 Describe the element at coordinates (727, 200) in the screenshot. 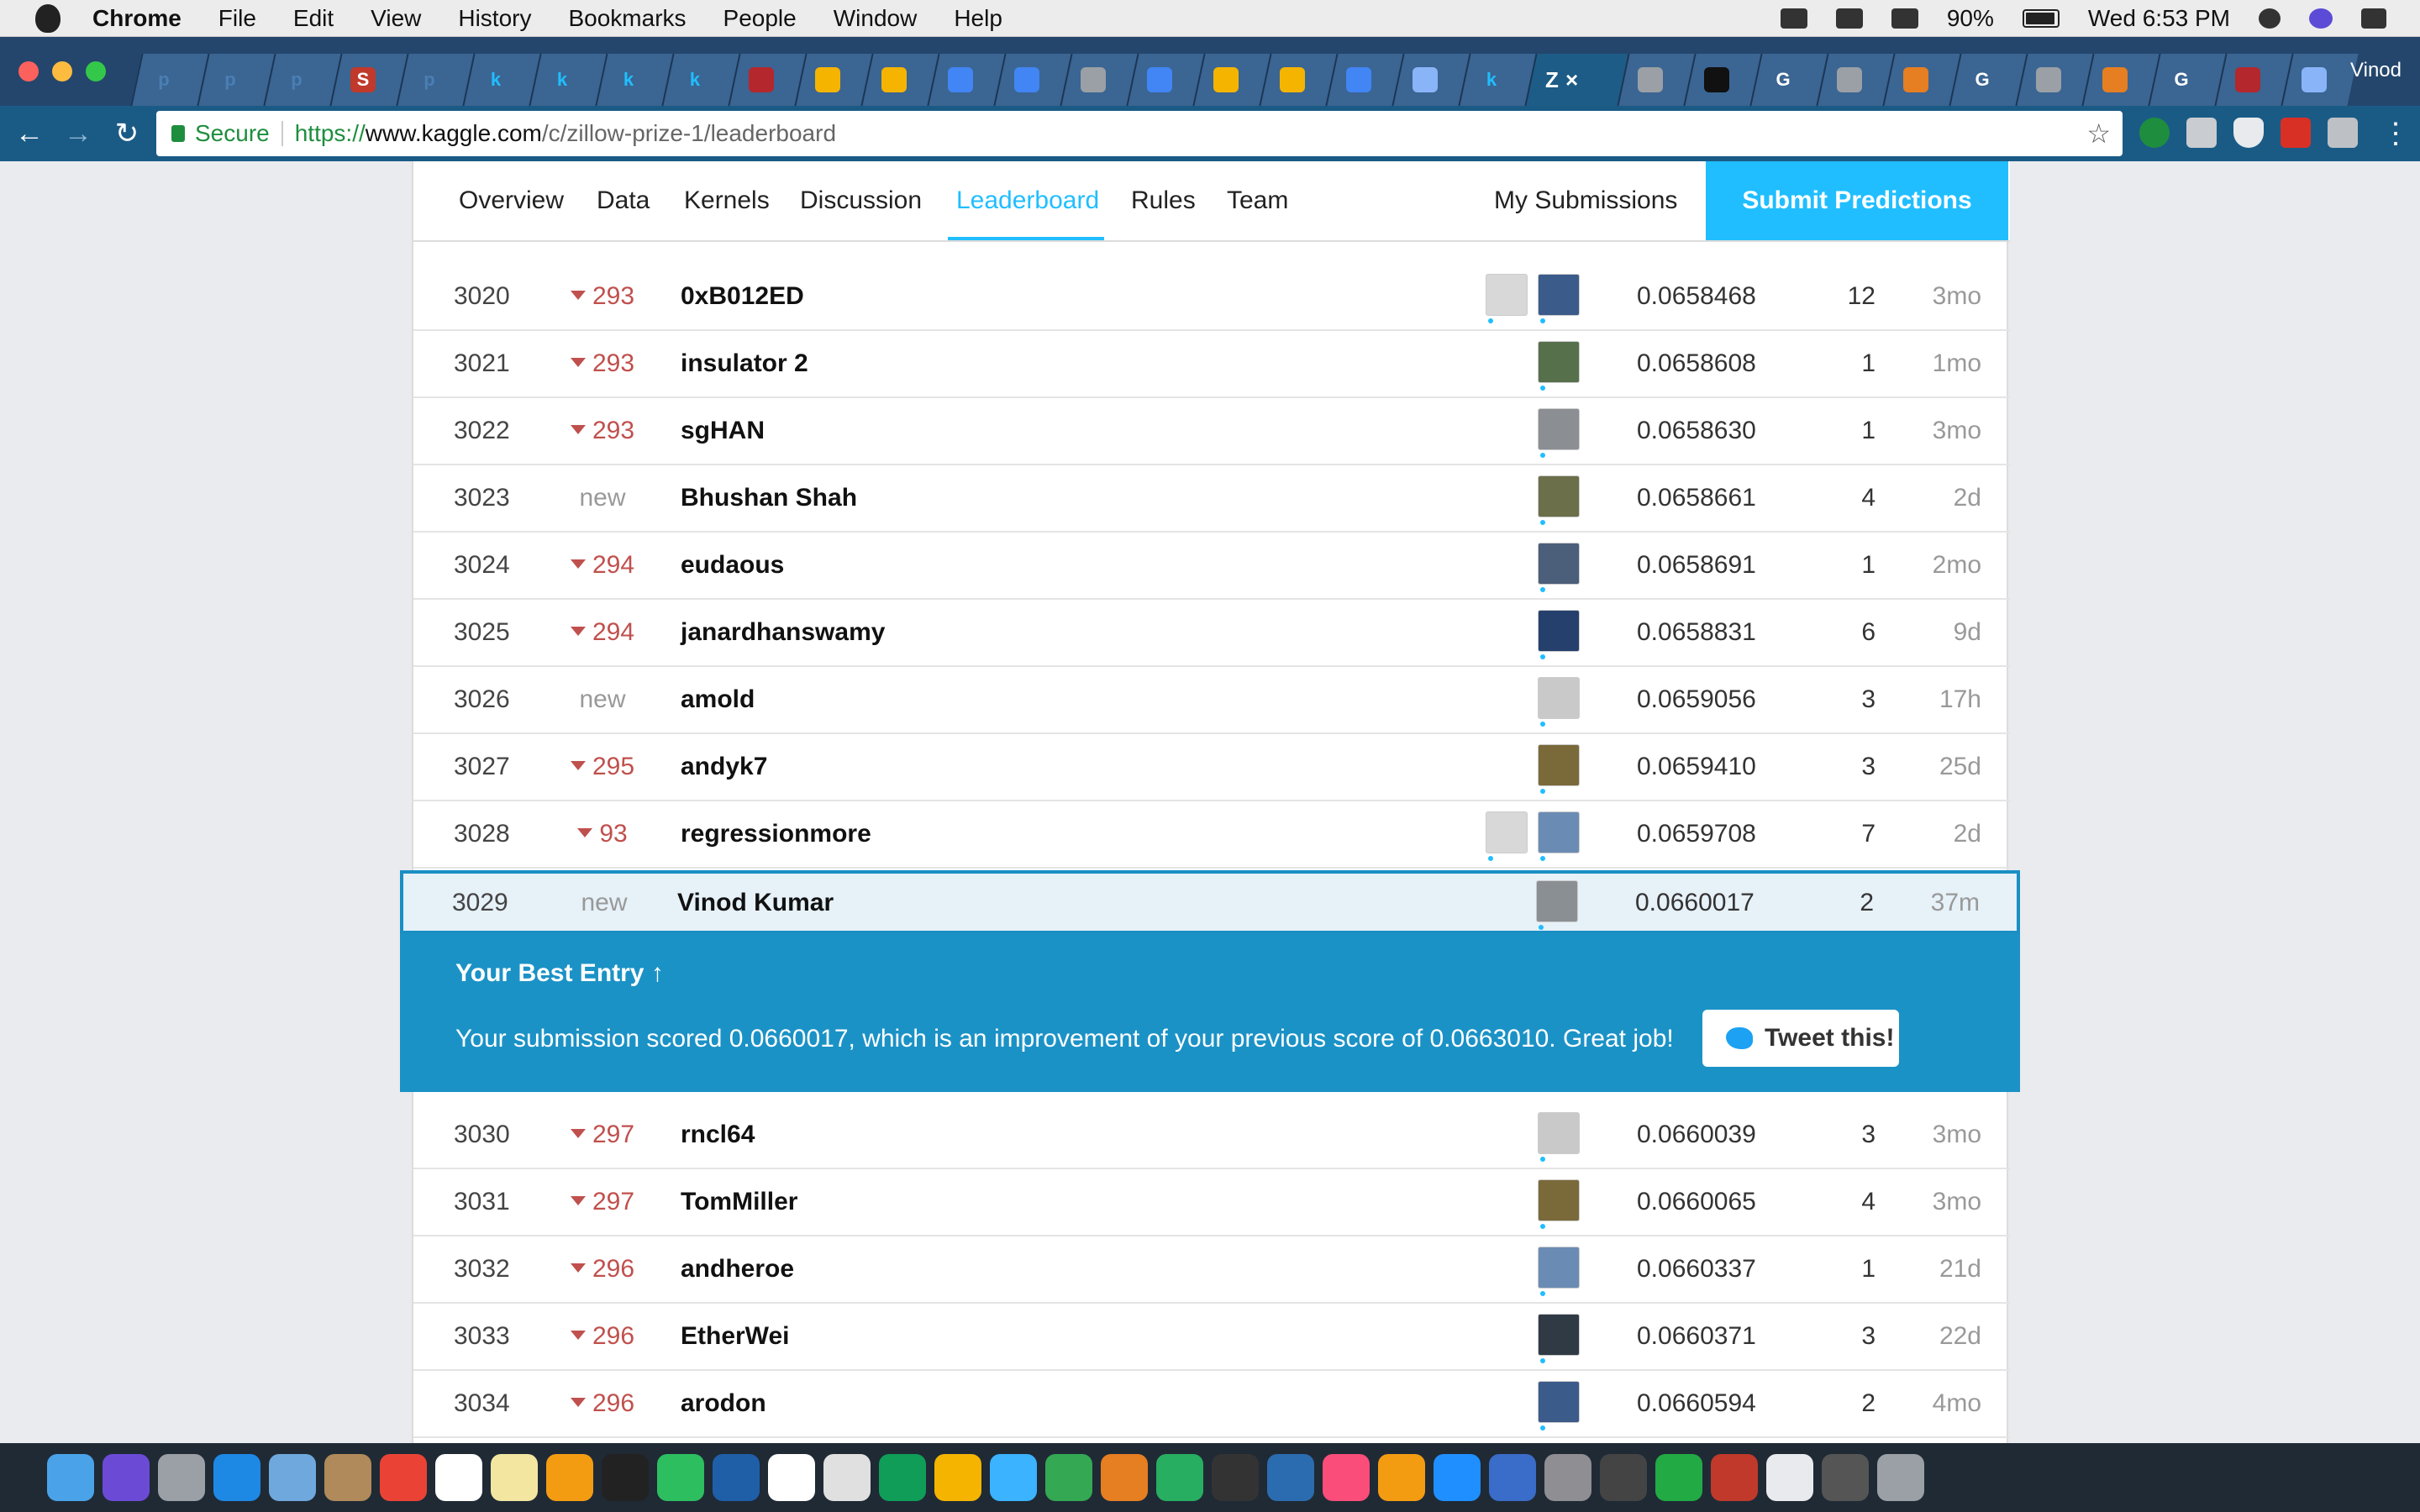

I see `tab-kernels: Kernels` at that location.